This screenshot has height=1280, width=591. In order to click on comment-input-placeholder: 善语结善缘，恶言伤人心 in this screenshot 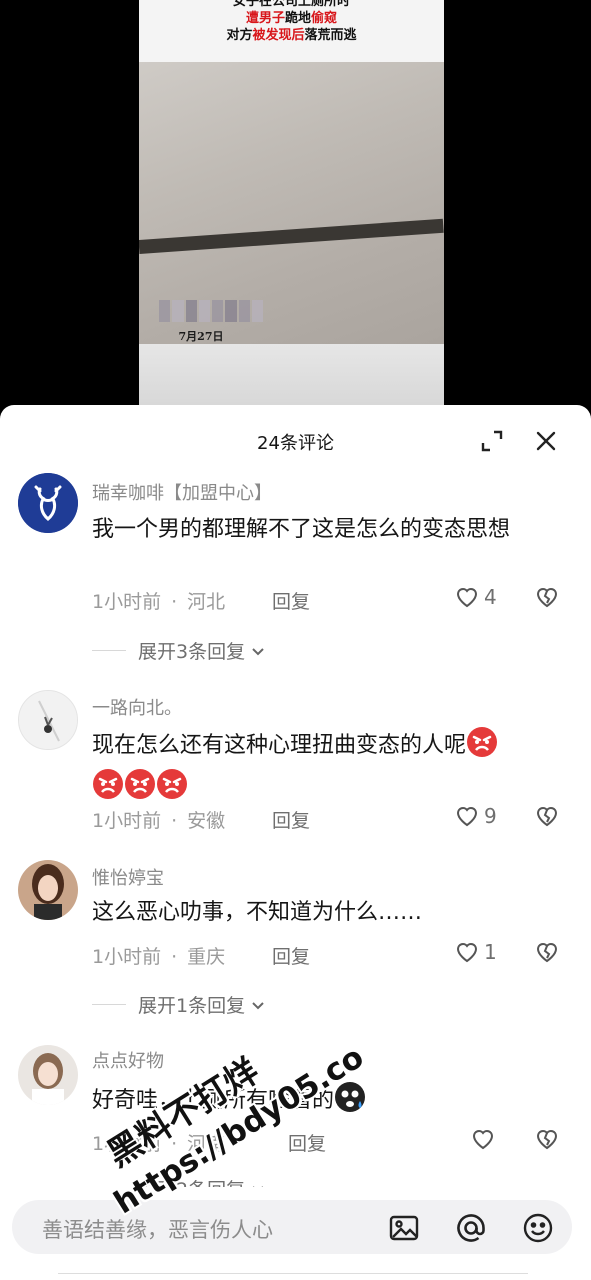, I will do `click(157, 1230)`.